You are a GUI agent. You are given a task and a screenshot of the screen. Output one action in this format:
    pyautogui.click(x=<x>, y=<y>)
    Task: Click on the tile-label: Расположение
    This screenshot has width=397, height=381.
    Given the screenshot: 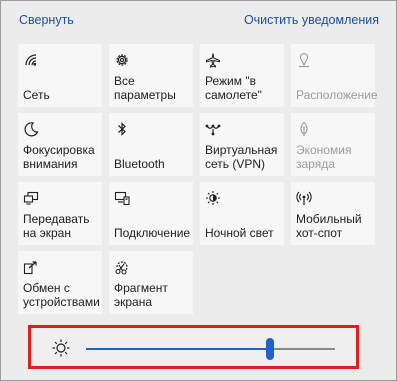 What is the action you would take?
    pyautogui.click(x=337, y=95)
    